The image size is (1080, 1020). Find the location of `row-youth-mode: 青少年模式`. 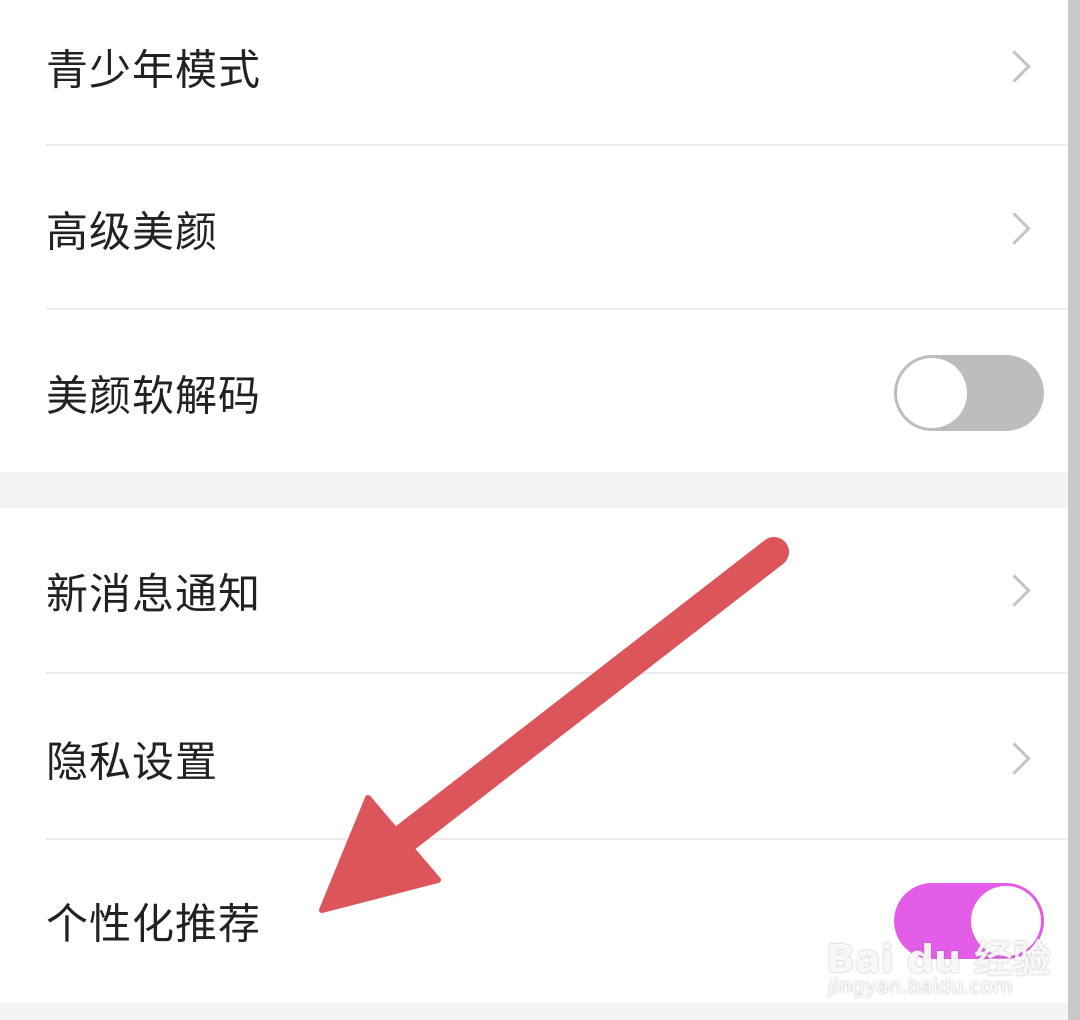

row-youth-mode: 青少年模式 is located at coordinates (534, 74).